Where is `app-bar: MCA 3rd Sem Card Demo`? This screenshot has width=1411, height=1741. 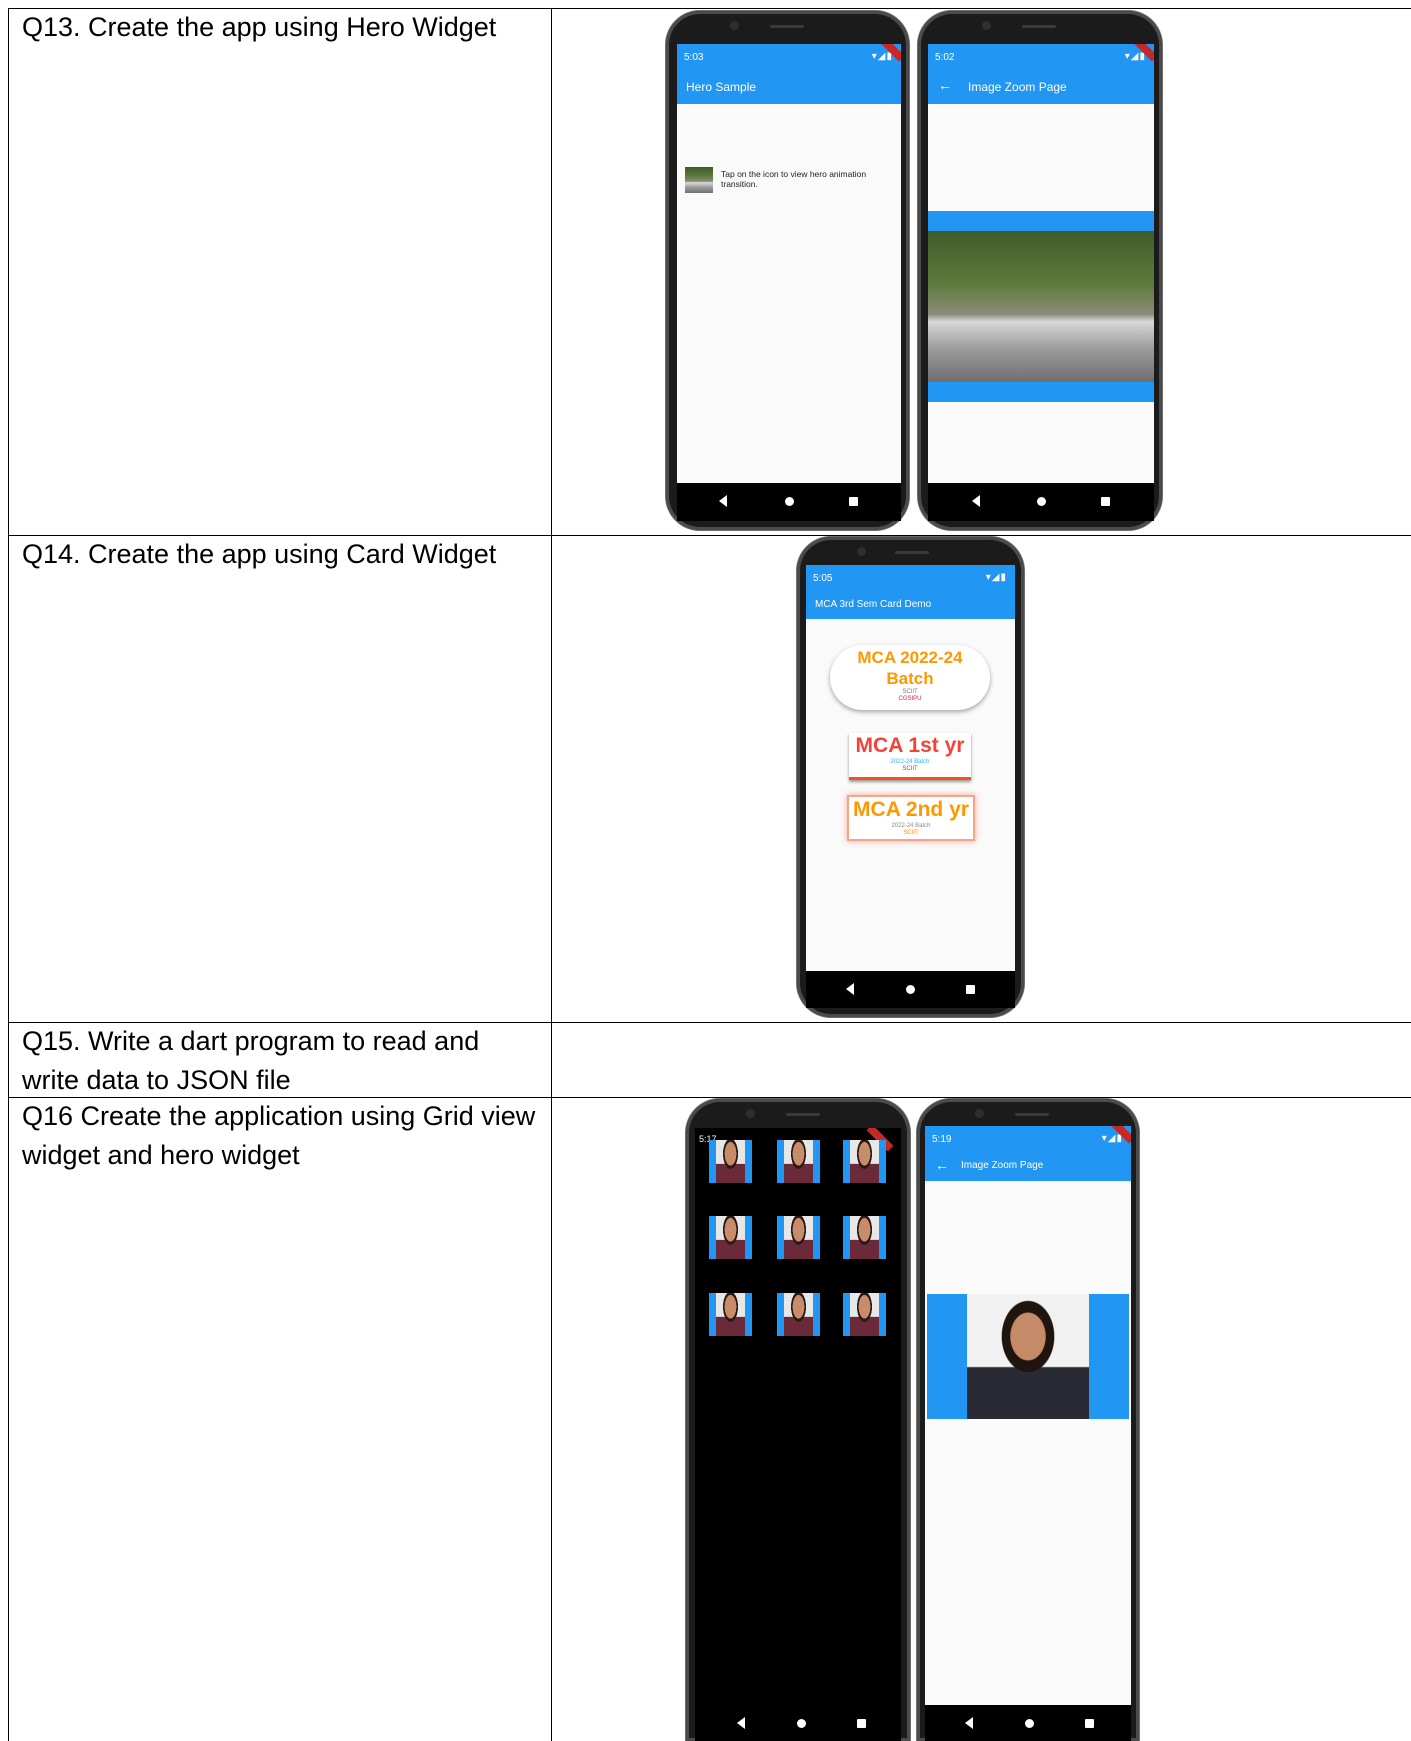
app-bar: MCA 3rd Sem Card Demo is located at coordinates (910, 604).